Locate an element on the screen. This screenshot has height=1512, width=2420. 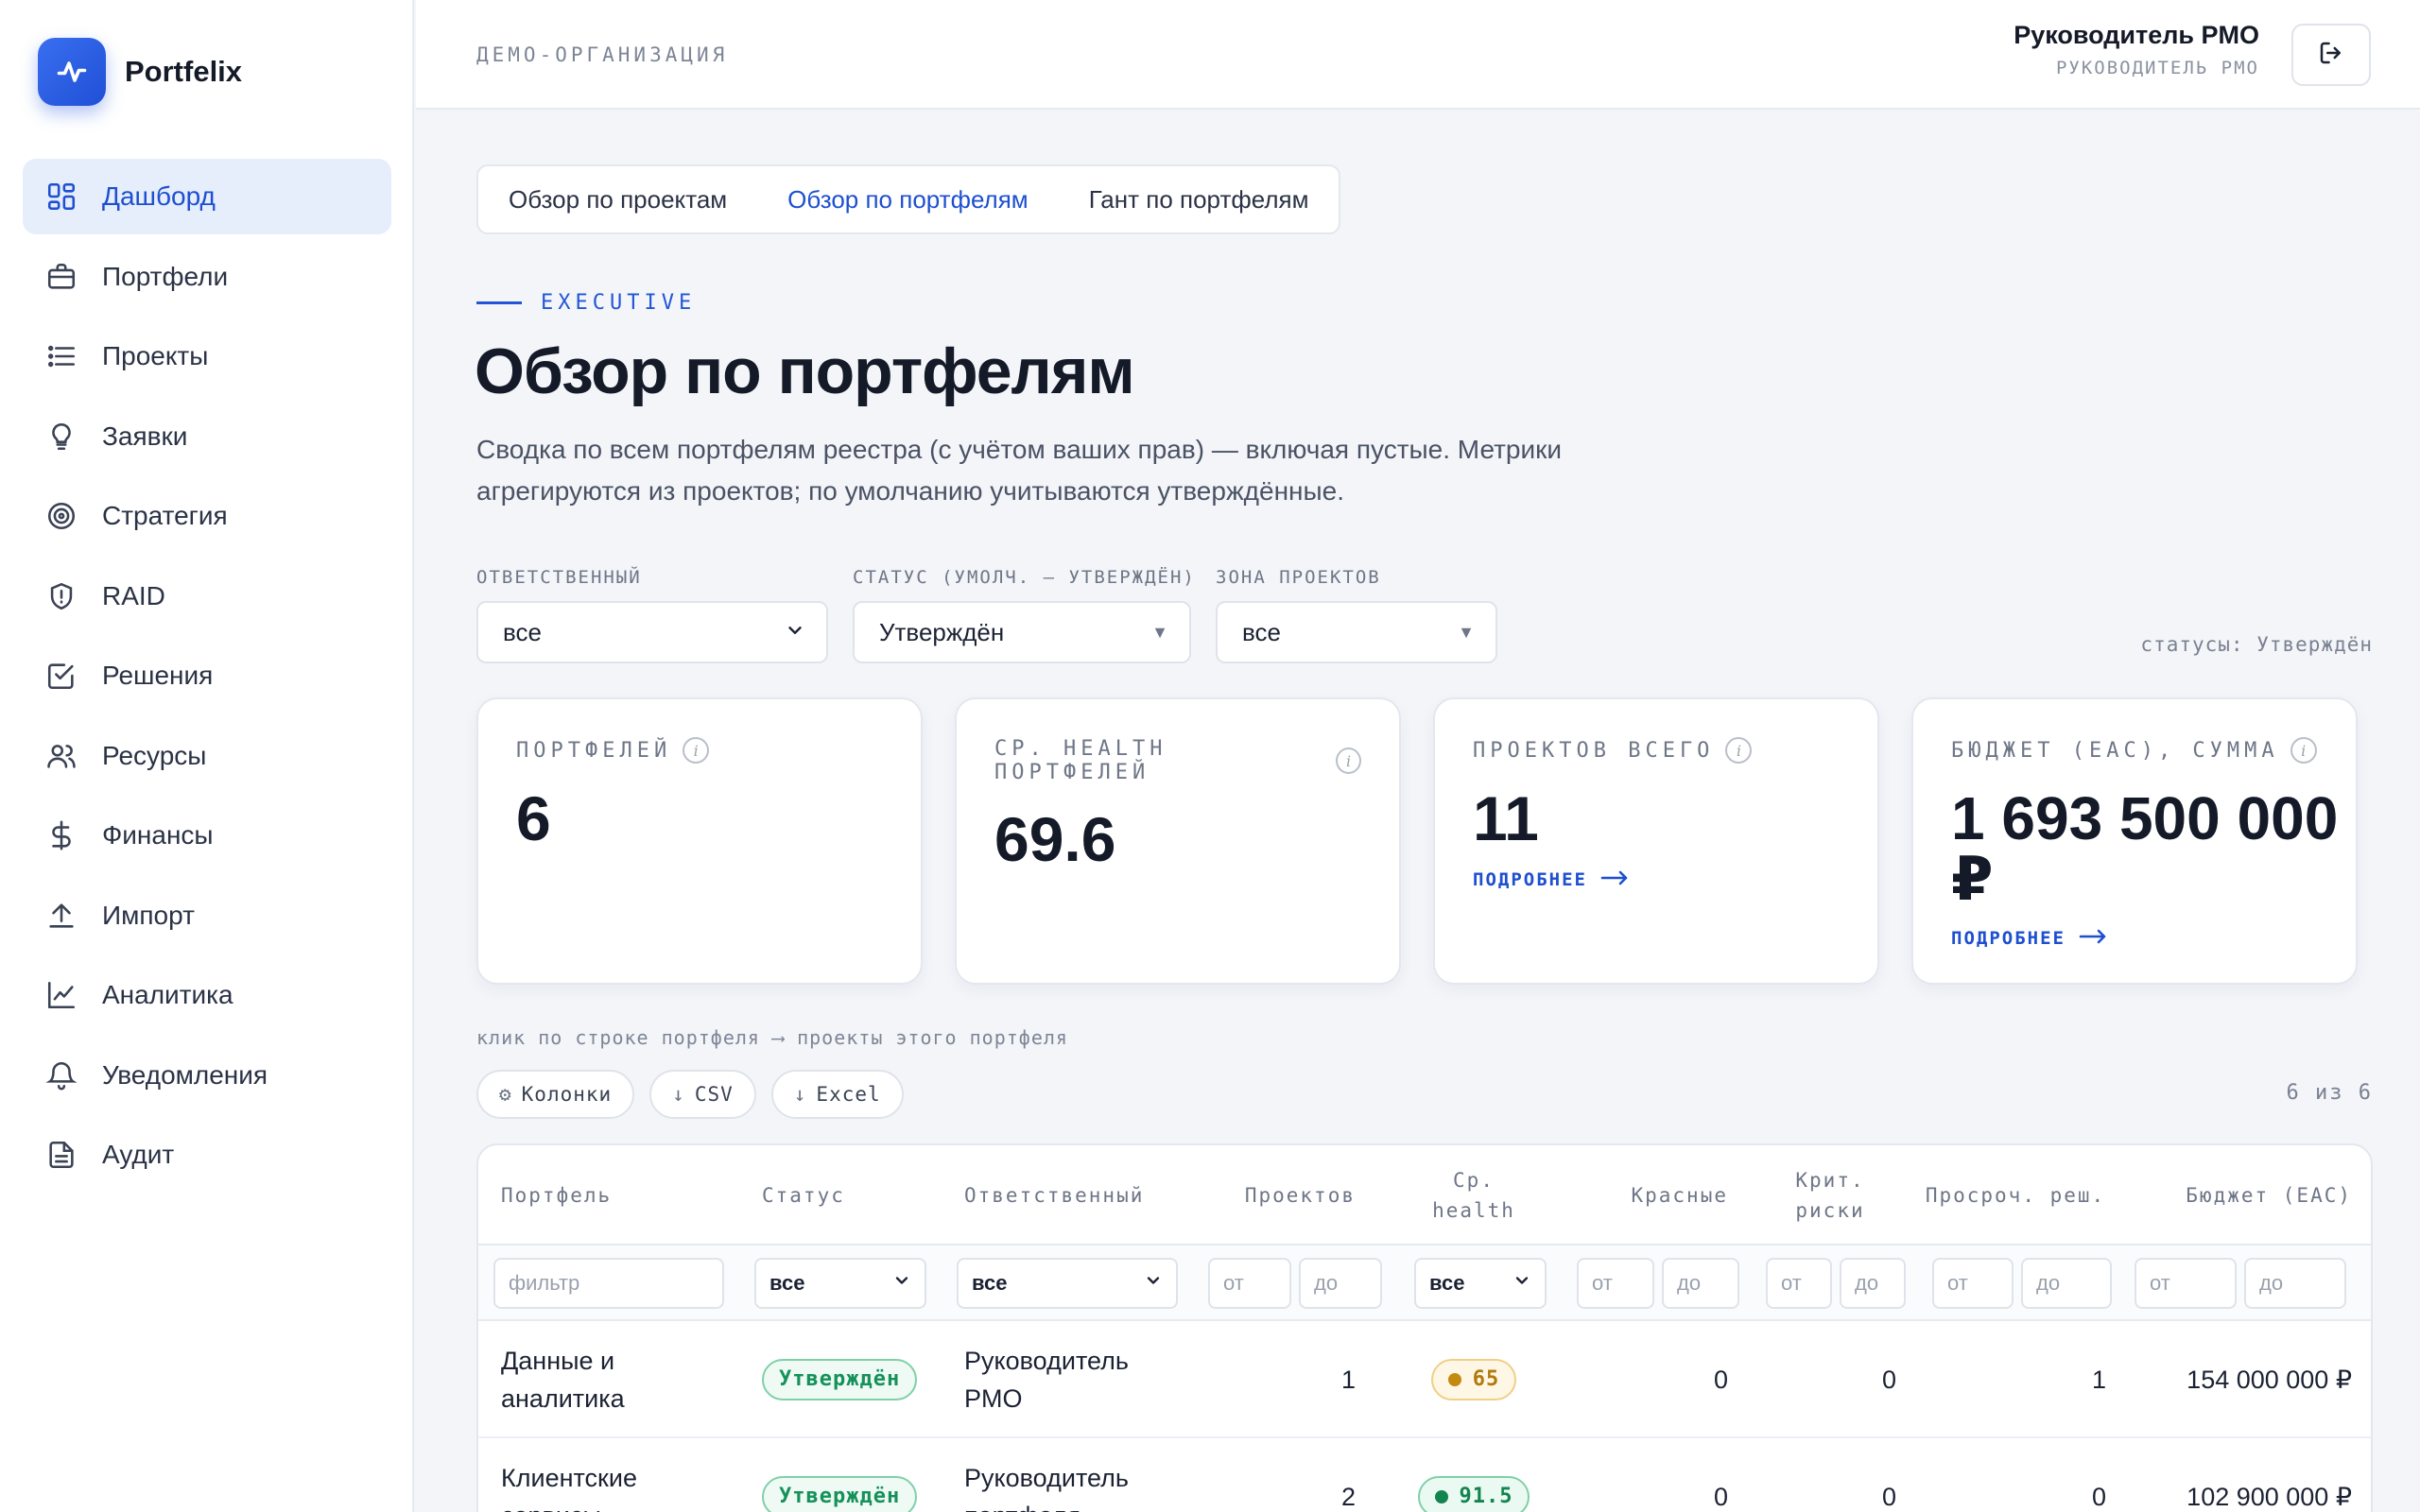
dashboard-icon is located at coordinates (61, 196).